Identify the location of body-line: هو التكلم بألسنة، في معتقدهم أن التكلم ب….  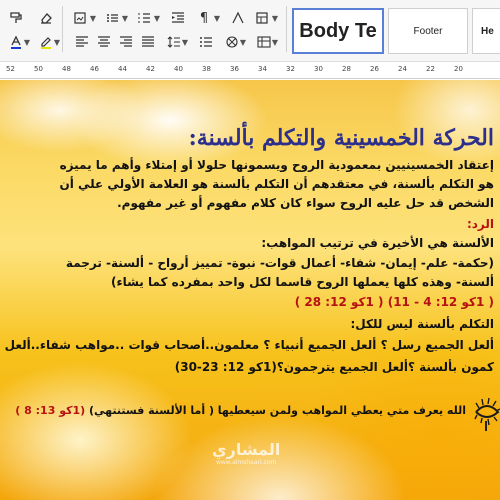
(276, 184).